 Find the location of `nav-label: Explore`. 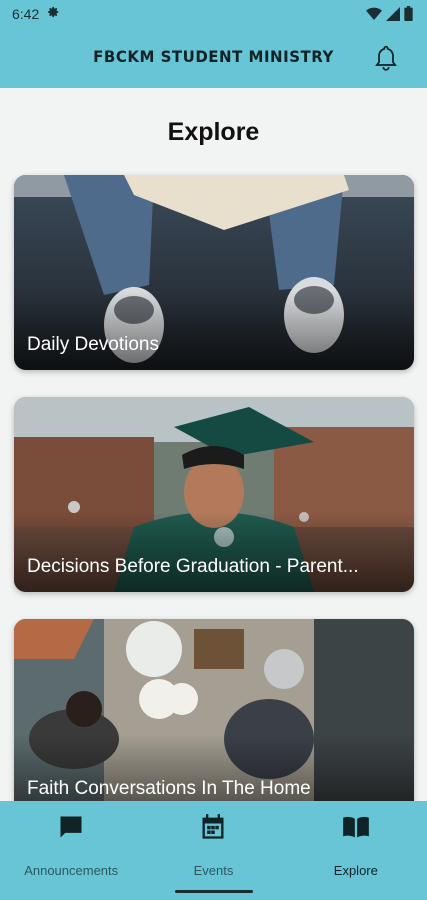

nav-label: Explore is located at coordinates (355, 870).